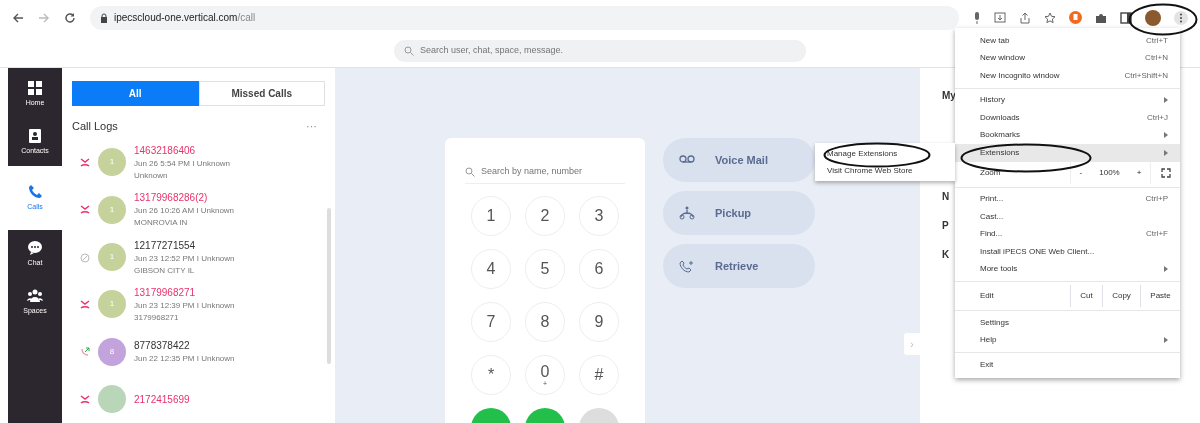 The height and width of the screenshot is (423, 1200). I want to click on menu-item: History, so click(1067, 100).